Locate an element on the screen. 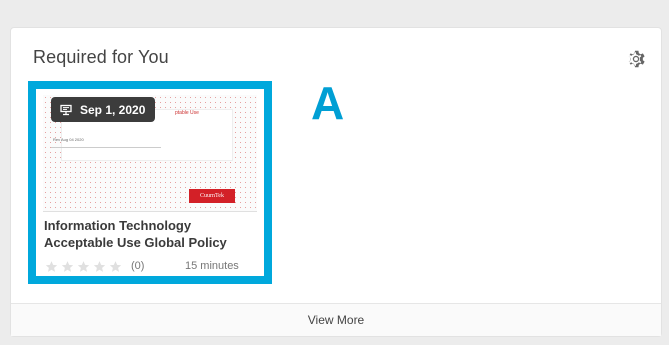 This screenshot has height=345, width=669. annotation-letter: A is located at coordinates (328, 103).